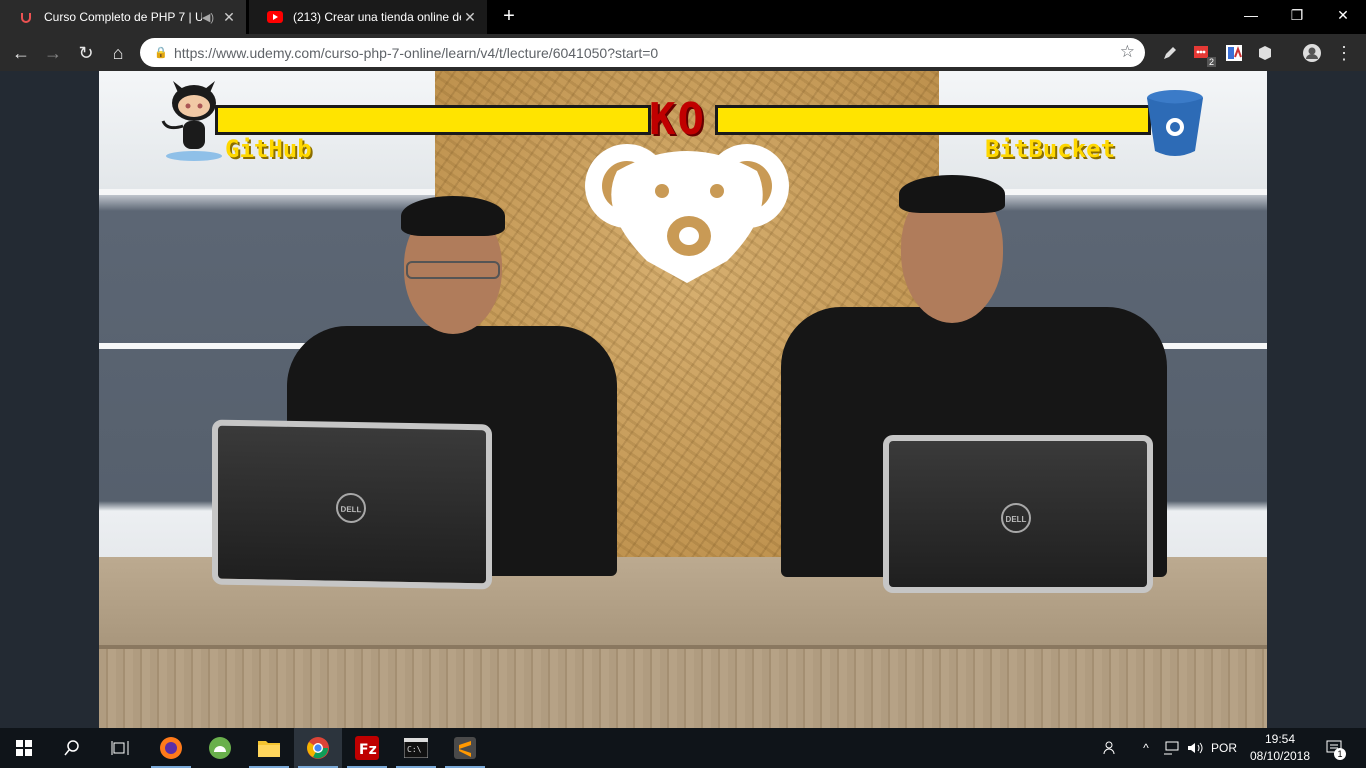  What do you see at coordinates (1171, 748) in the screenshot?
I see `network-icon` at bounding box center [1171, 748].